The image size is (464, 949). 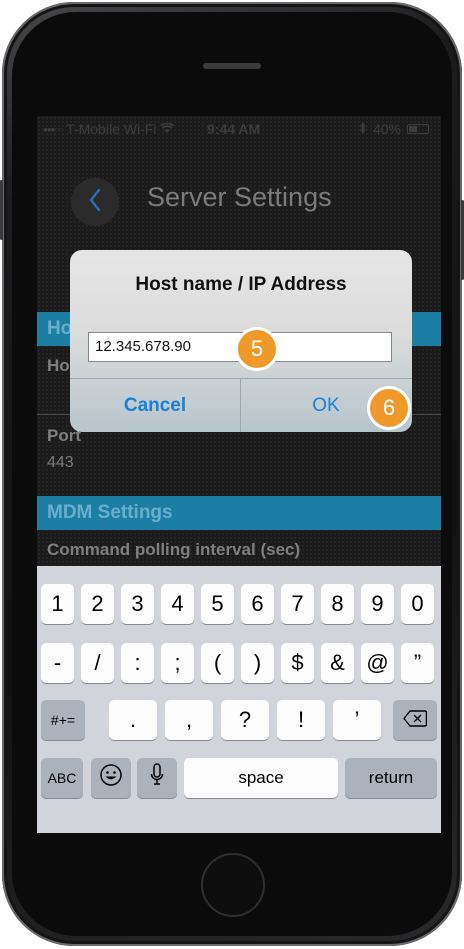 I want to click on status-left: ●●●○○ T-Mobile Wi-Fi, so click(x=109, y=129).